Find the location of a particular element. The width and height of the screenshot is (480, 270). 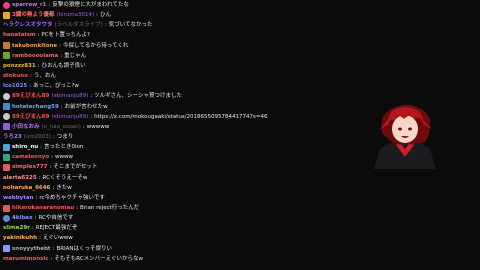

chat-user-login: (o_nao_ossan) is located at coordinates (61, 126).